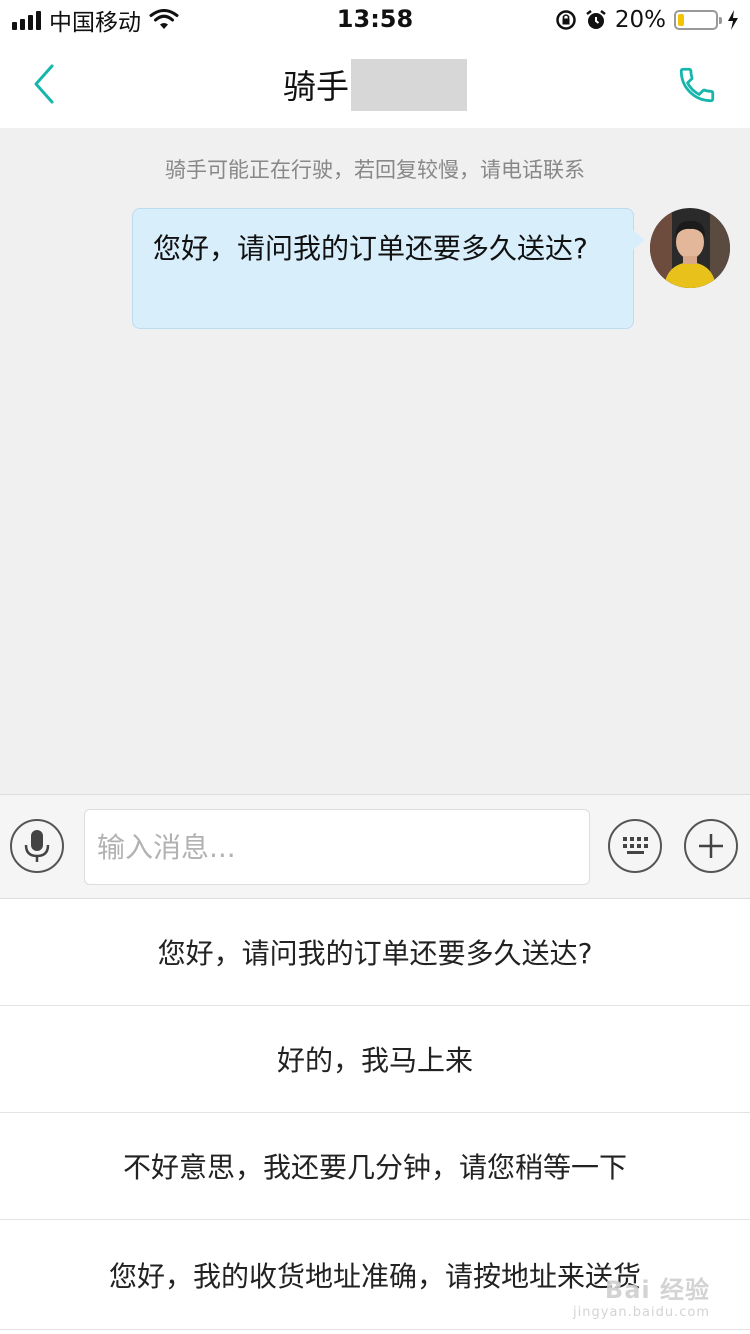 The height and width of the screenshot is (1334, 750). What do you see at coordinates (681, 20) in the screenshot?
I see `battery-level` at bounding box center [681, 20].